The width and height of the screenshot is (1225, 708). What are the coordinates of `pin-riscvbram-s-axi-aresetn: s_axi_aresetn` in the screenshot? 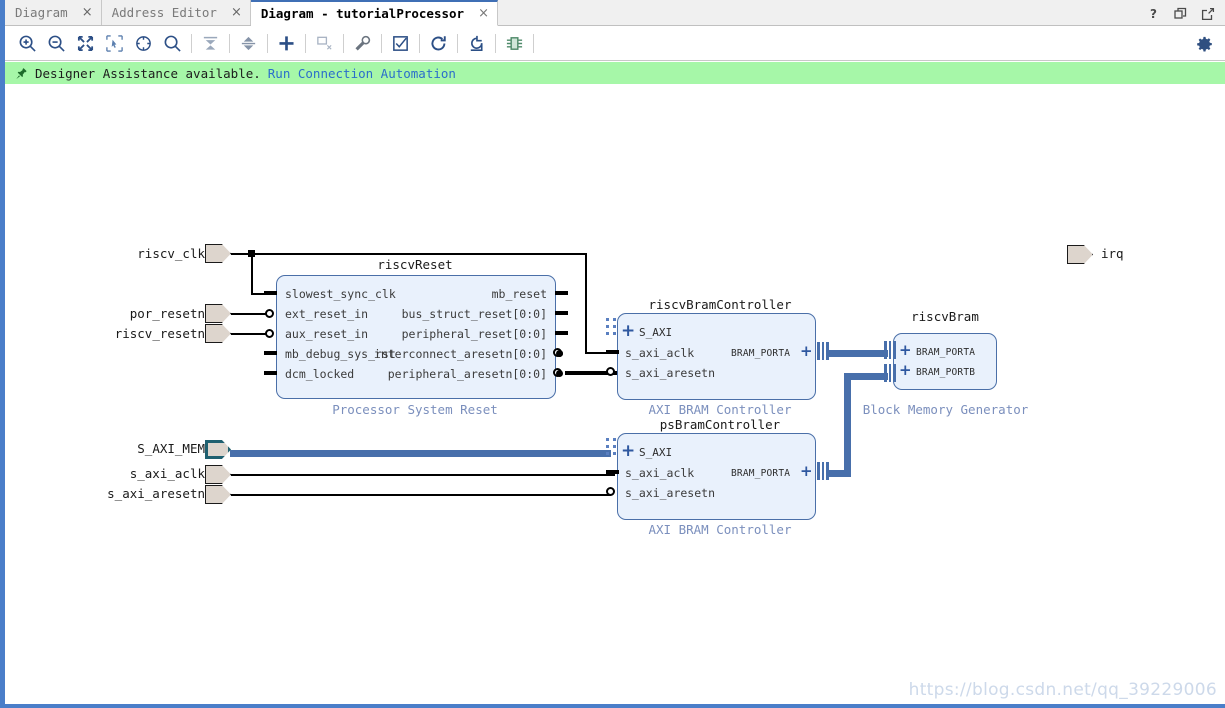 It's located at (670, 373).